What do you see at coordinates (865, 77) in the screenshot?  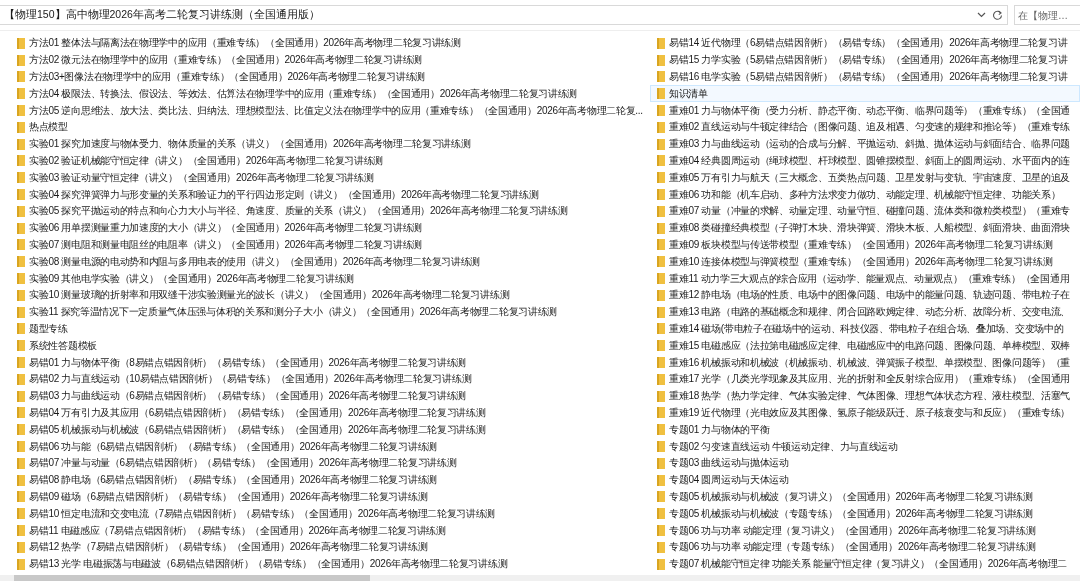 I see `folder-item: 易错16 电学实验（5易错点错因剖析）（易错专练）（全国通用）2026年高考物理二轮复习讲` at bounding box center [865, 77].